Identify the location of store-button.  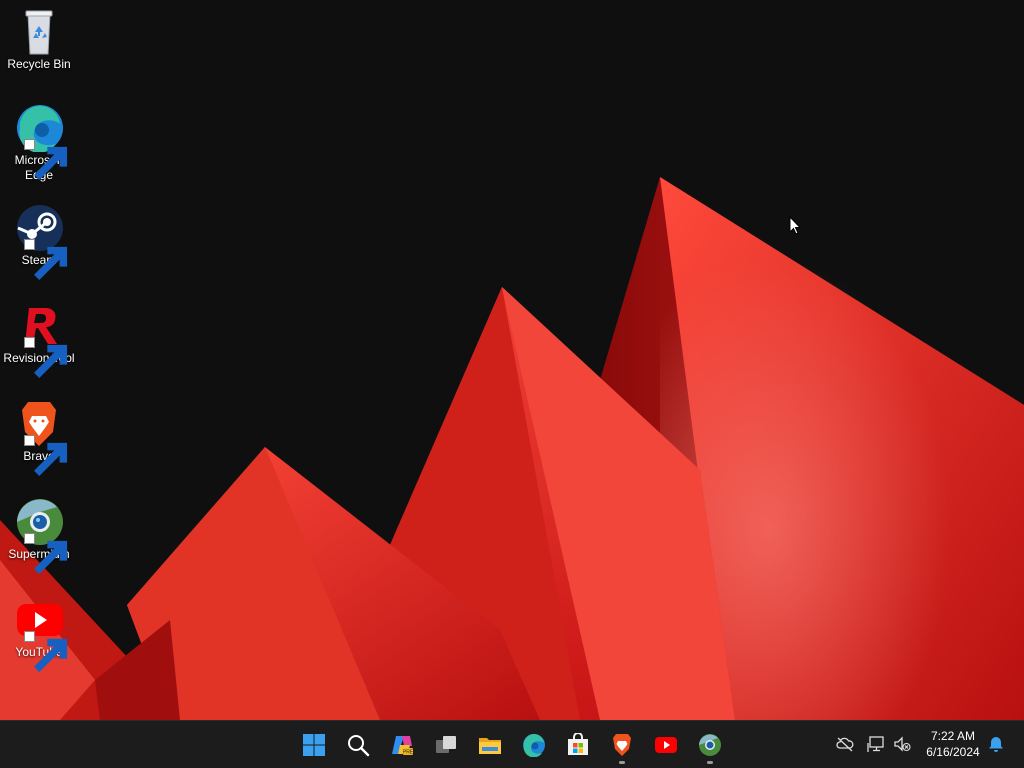
(578, 745).